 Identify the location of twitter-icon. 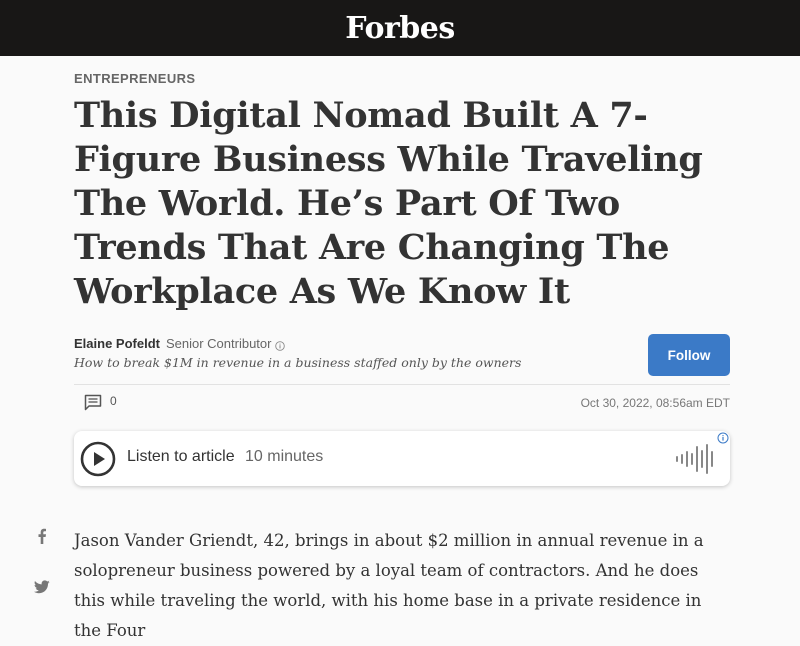
(41, 589).